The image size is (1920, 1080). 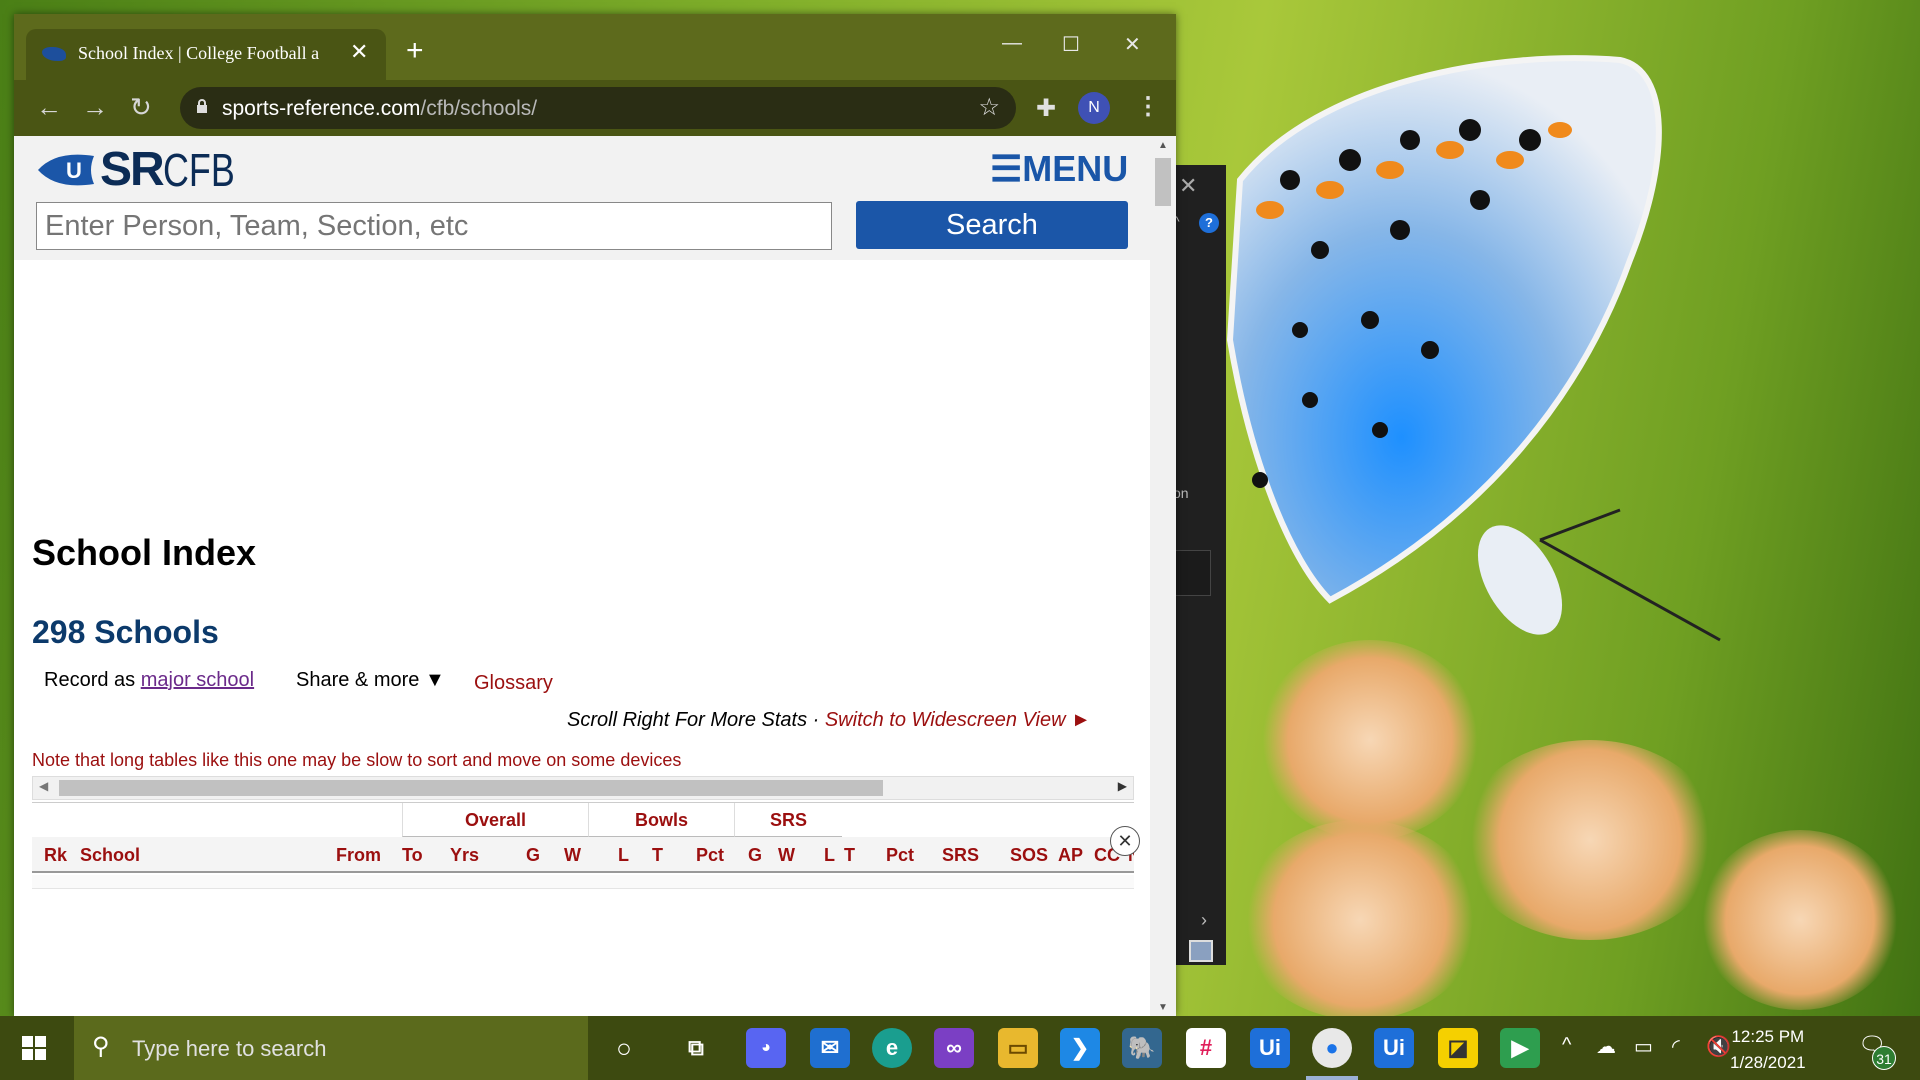 I want to click on table-horizontal-scrollbar: ◀ ▶, so click(x=583, y=788).